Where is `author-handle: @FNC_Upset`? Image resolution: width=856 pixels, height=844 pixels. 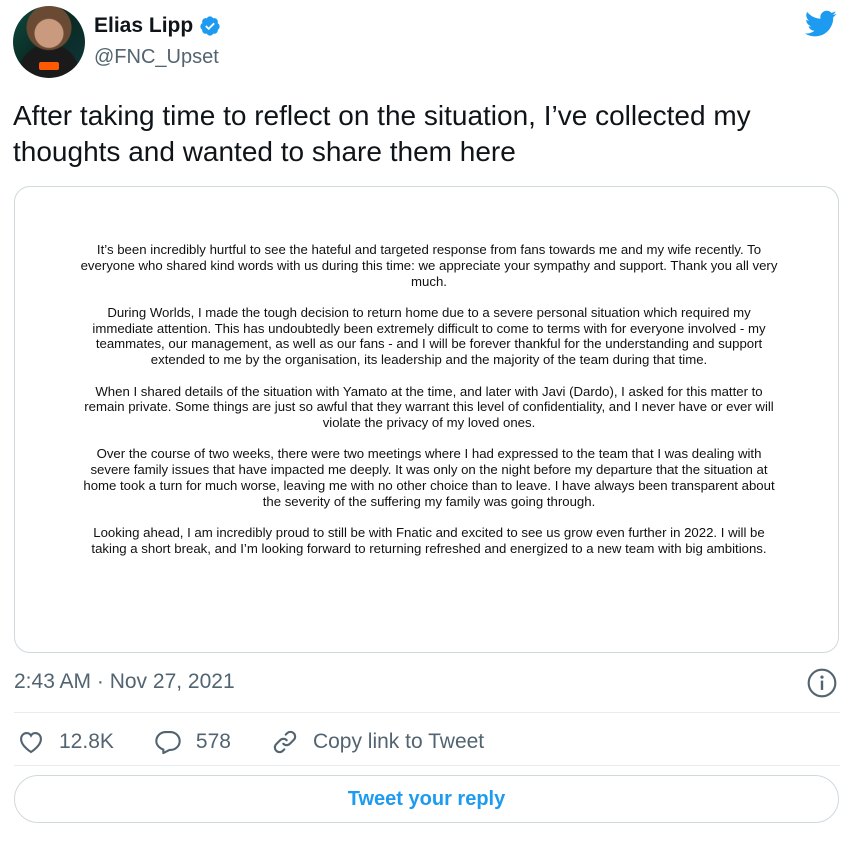 author-handle: @FNC_Upset is located at coordinates (156, 57).